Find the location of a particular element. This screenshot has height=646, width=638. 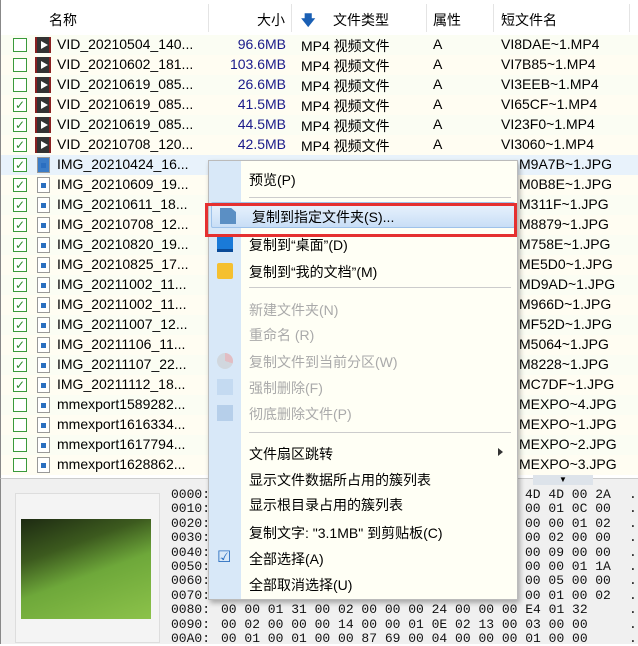

menu-item: 复制到“我的文档”(M) is located at coordinates (363, 271).